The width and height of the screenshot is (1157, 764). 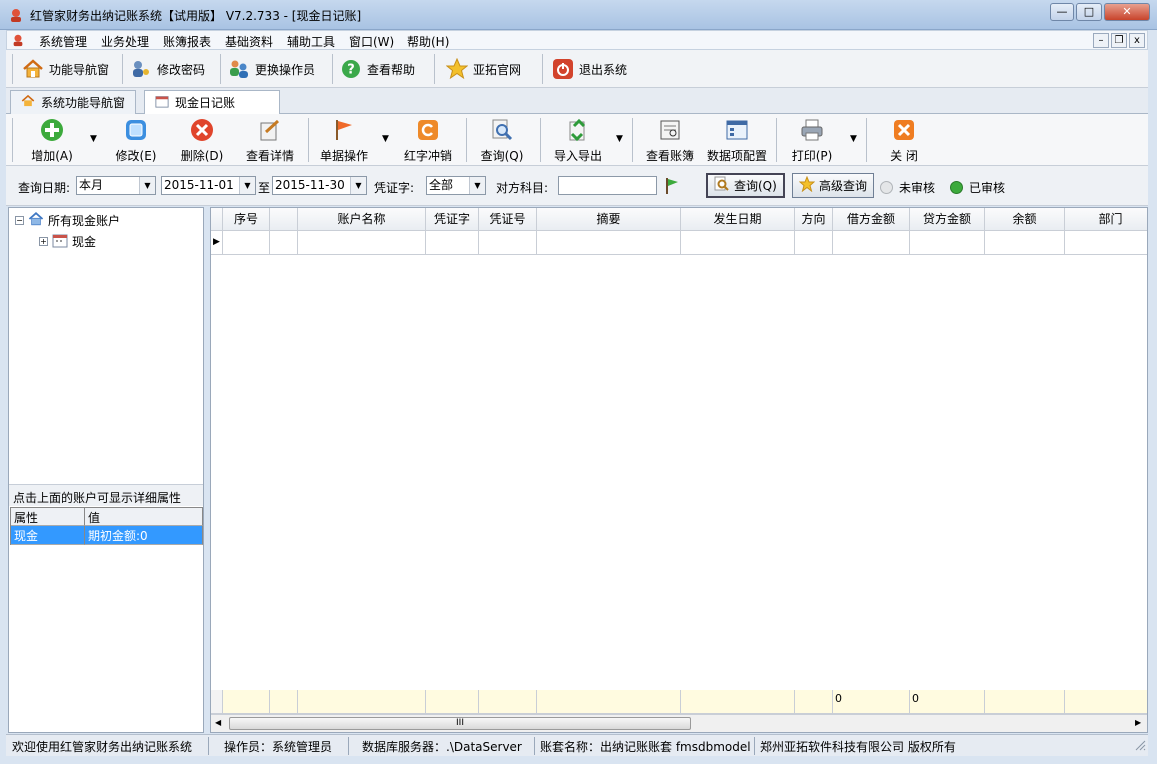 I want to click on col-balance: 余额, so click(x=1025, y=219).